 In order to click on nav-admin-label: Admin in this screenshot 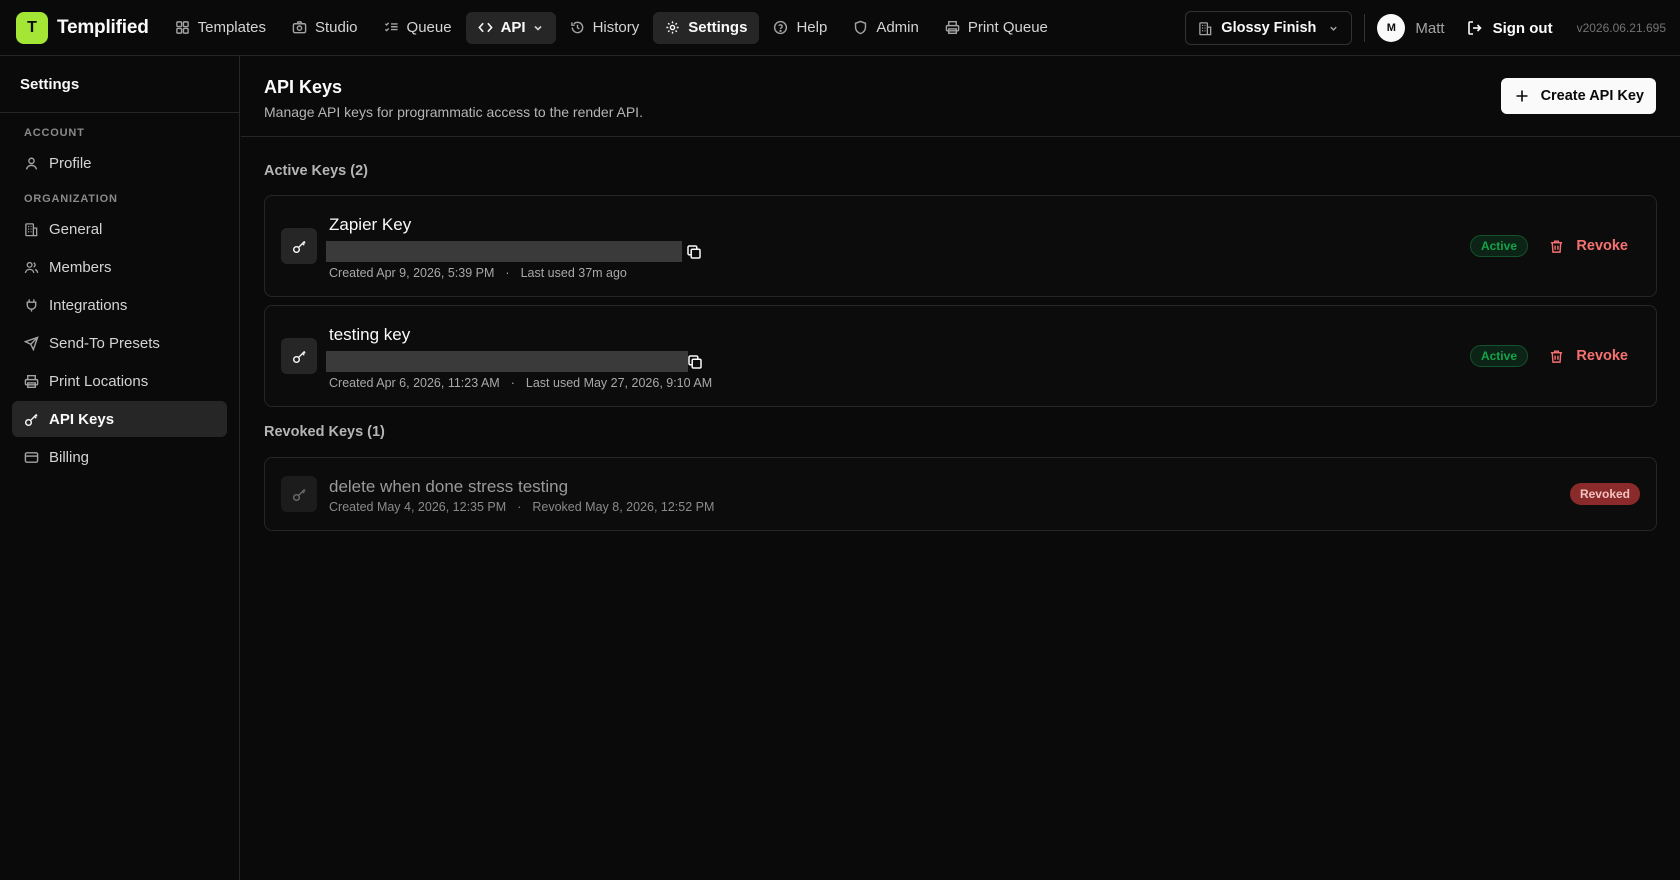, I will do `click(897, 27)`.